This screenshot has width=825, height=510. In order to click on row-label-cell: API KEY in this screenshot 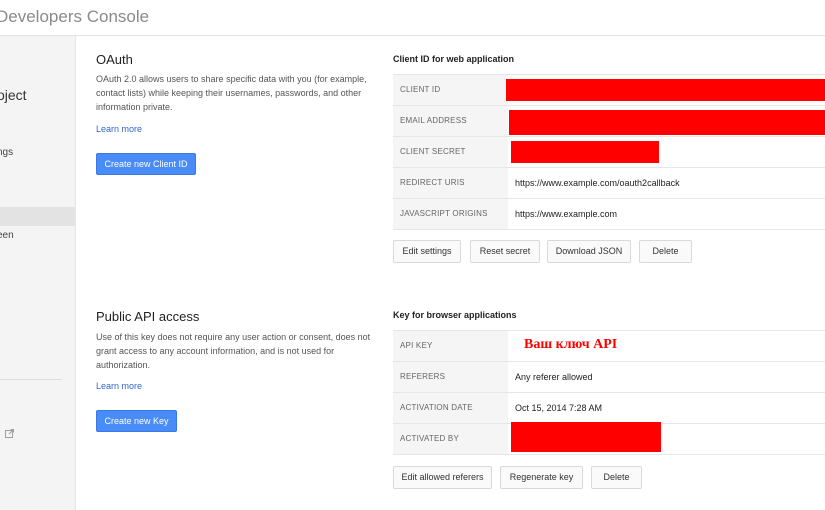, I will do `click(450, 346)`.